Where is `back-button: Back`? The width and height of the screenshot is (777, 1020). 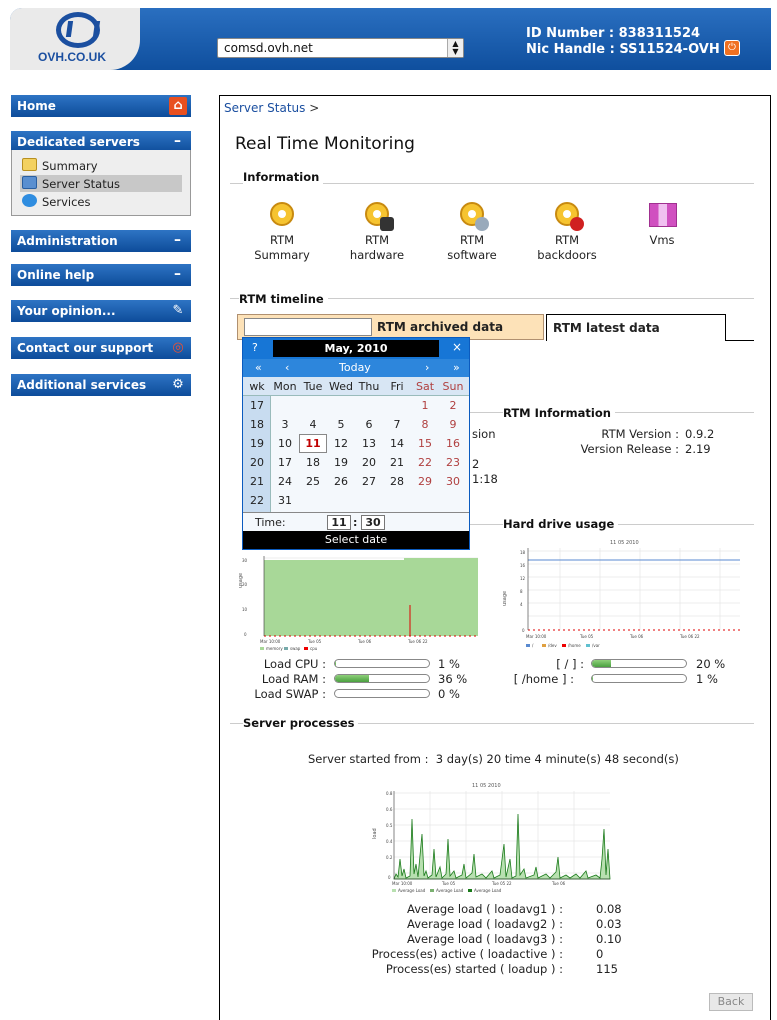
back-button: Back is located at coordinates (731, 1002).